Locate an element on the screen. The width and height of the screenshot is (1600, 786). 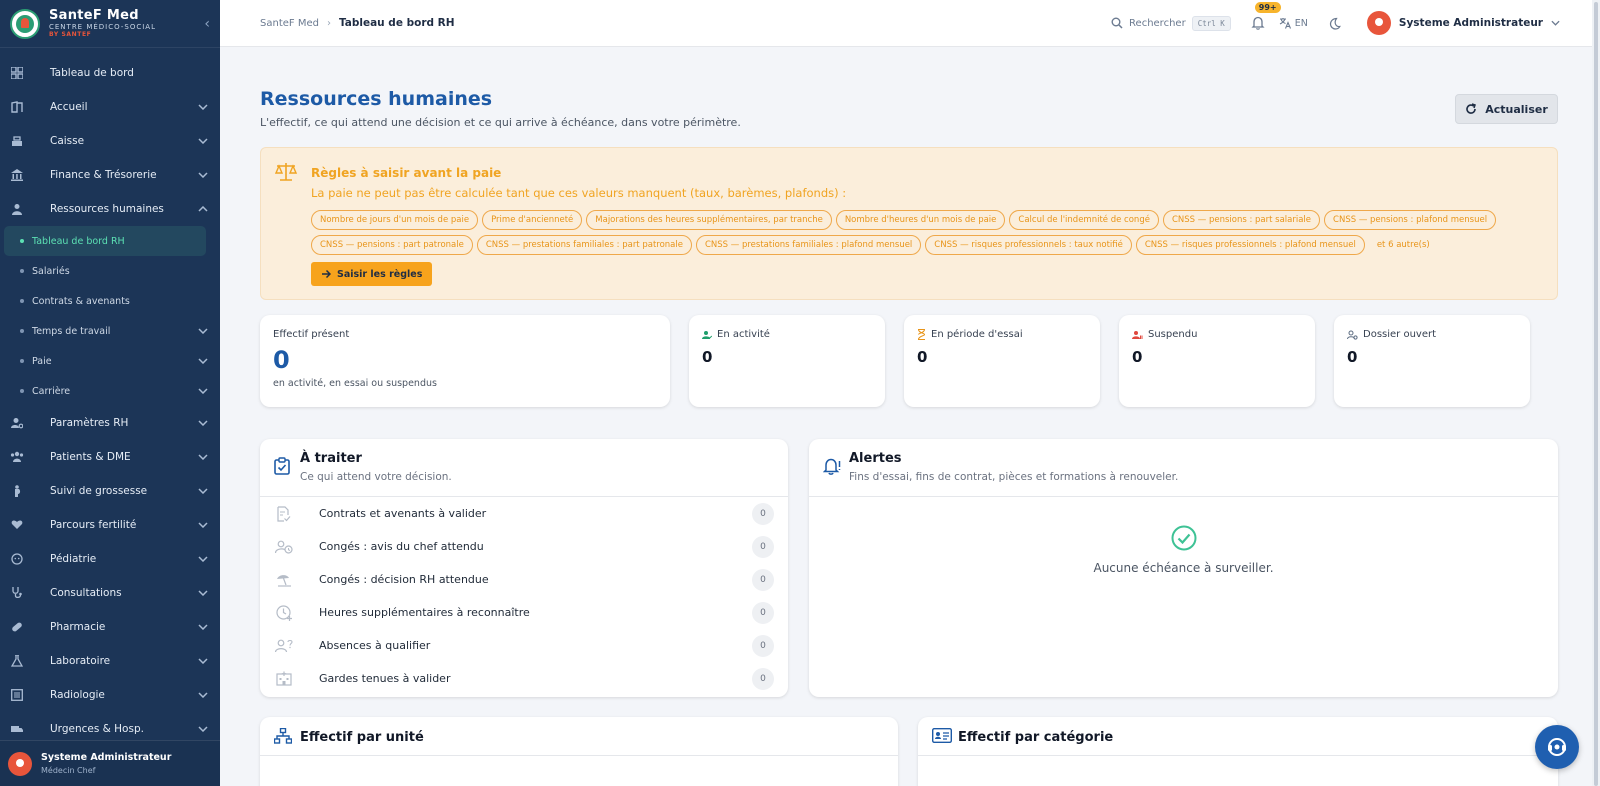
todo-row: Absences à qualifier 0 is located at coordinates (524, 645).